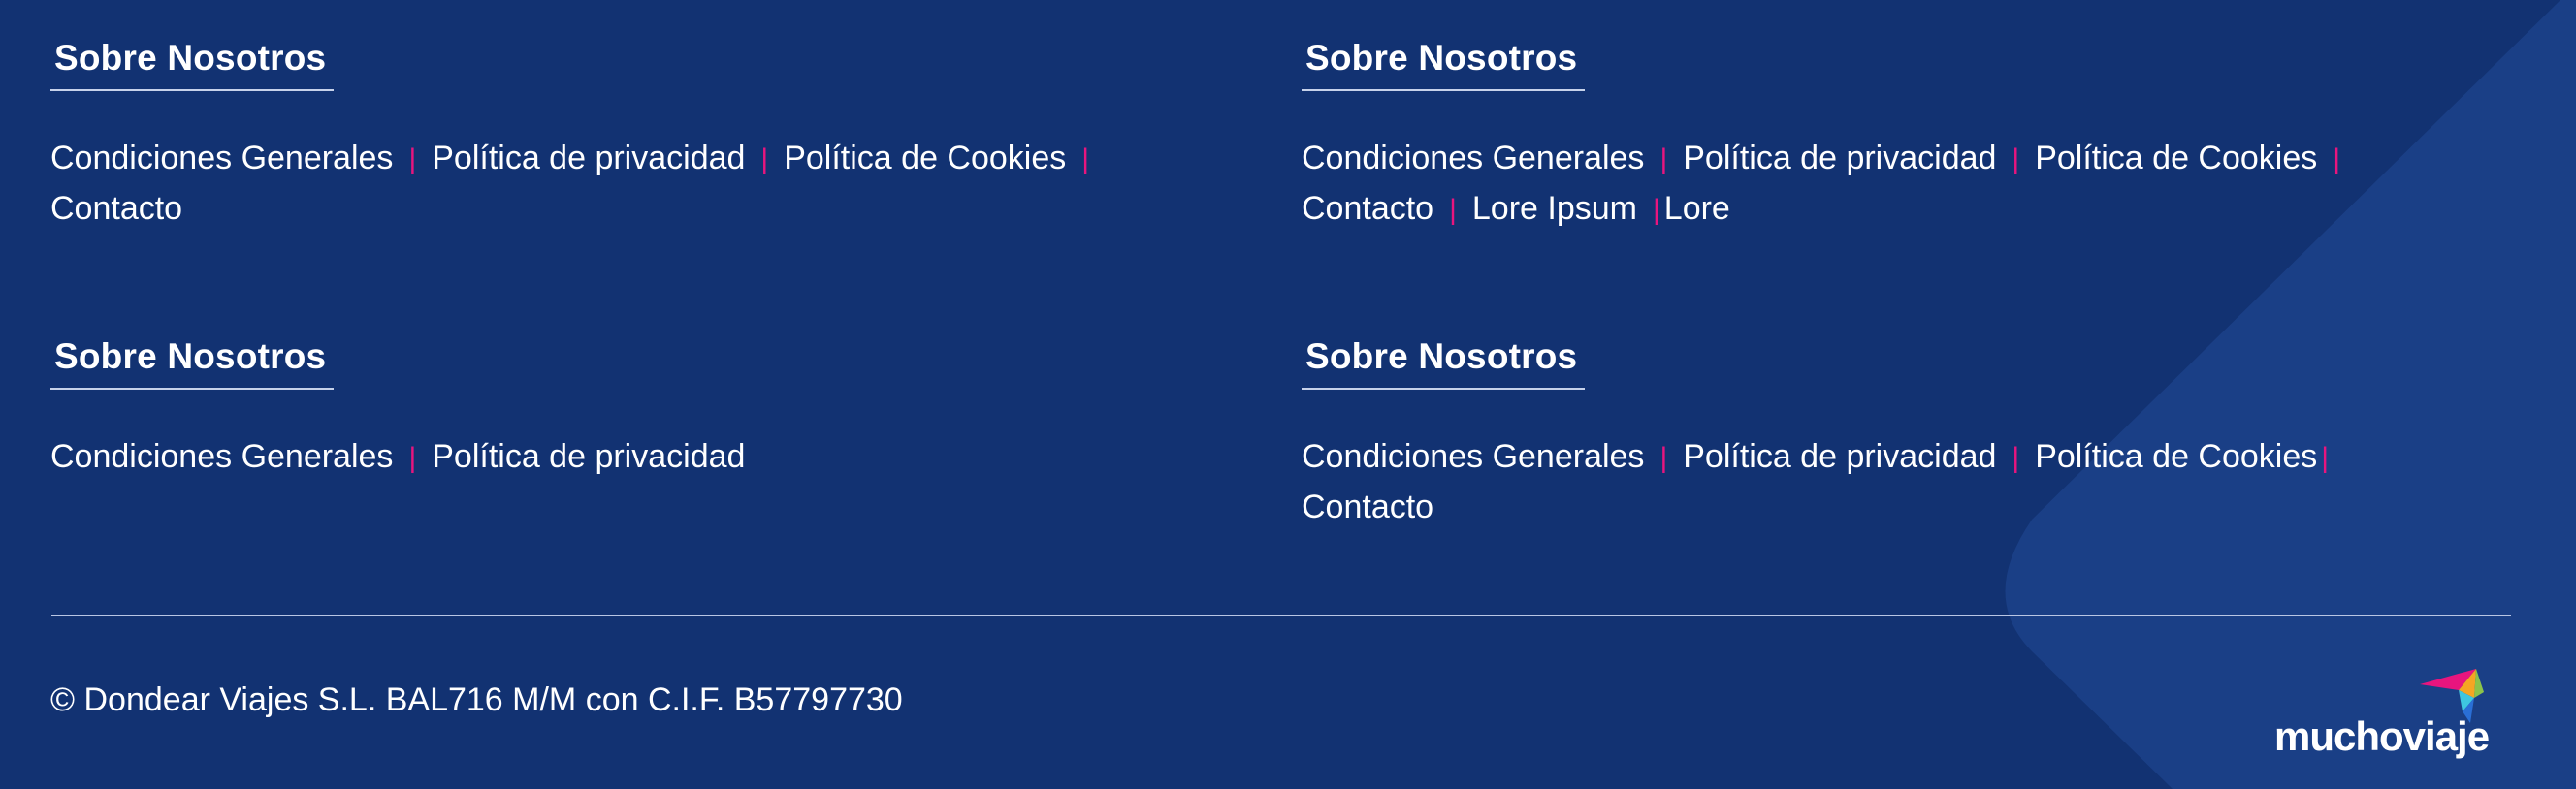 The height and width of the screenshot is (789, 2576). I want to click on brand-logo: muchoviaje, so click(2385, 717).